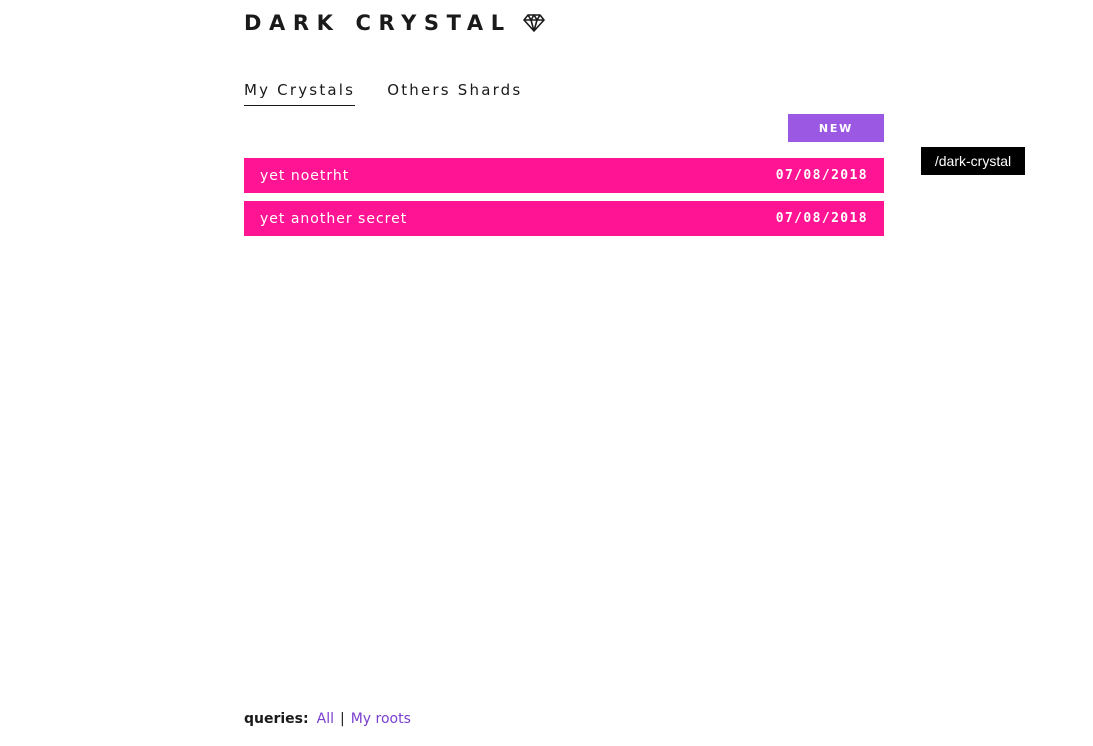  What do you see at coordinates (300, 93) in the screenshot?
I see `tab-my-crystals: My Crystals` at bounding box center [300, 93].